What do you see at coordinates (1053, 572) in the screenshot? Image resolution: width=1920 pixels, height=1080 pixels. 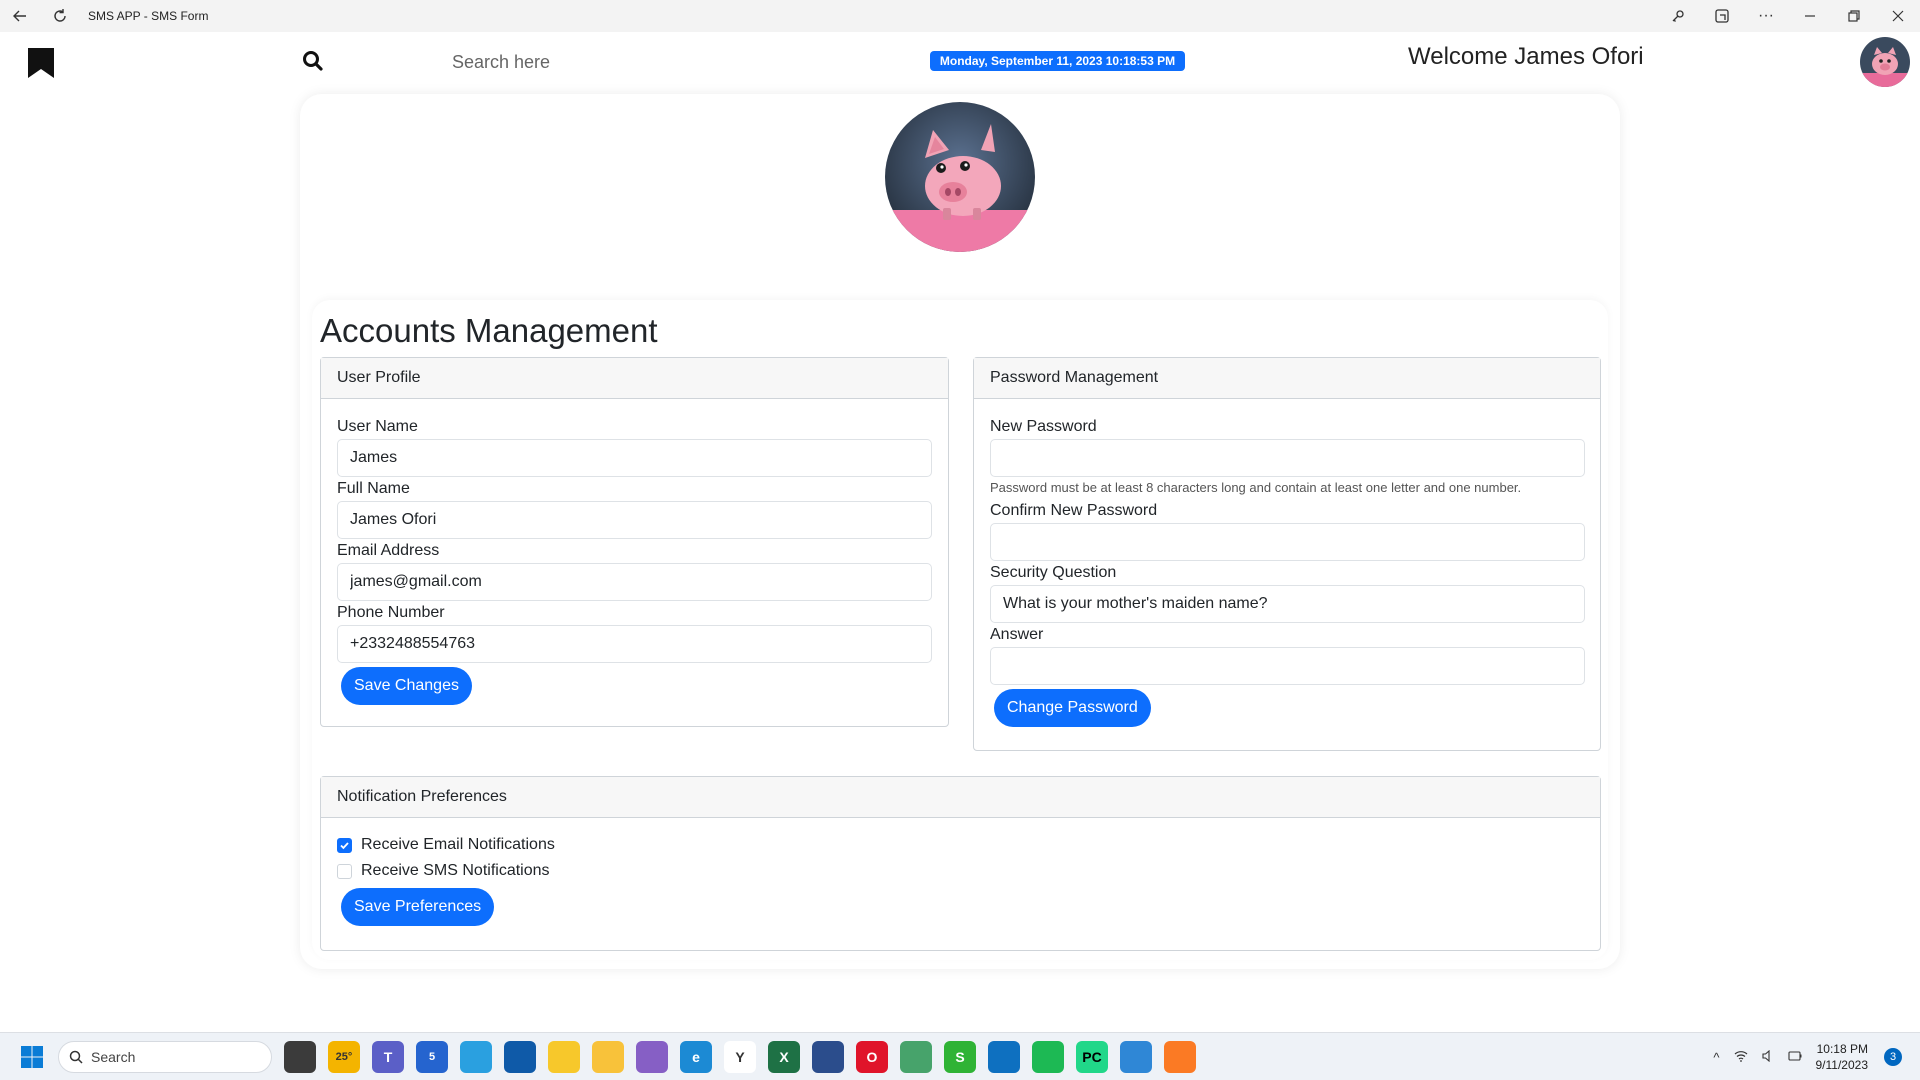 I see `security-question-label: Security Question` at bounding box center [1053, 572].